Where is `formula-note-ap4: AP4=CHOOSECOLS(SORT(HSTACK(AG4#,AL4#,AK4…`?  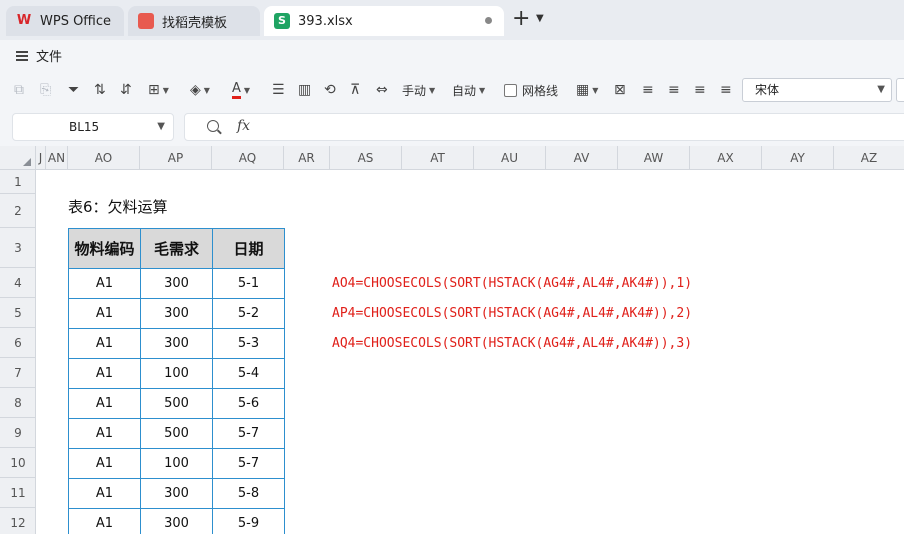 formula-note-ap4: AP4=CHOOSECOLS(SORT(HSTACK(AG4#,AL4#,AK4… is located at coordinates (512, 313).